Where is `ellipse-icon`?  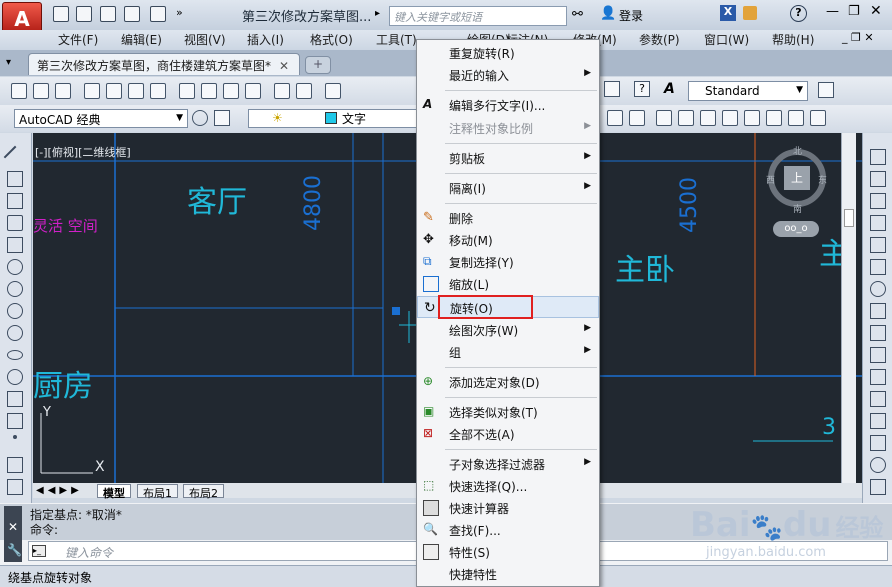 ellipse-icon is located at coordinates (15, 355).